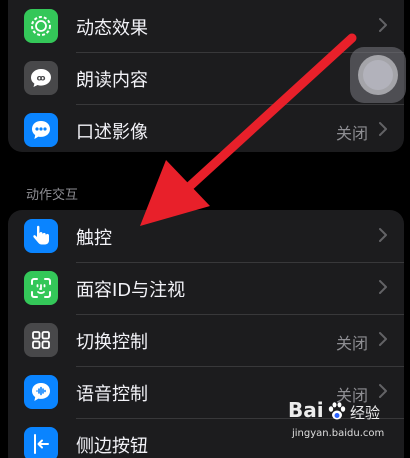  I want to click on settings-row-label: 面容ID与注视, so click(131, 290).